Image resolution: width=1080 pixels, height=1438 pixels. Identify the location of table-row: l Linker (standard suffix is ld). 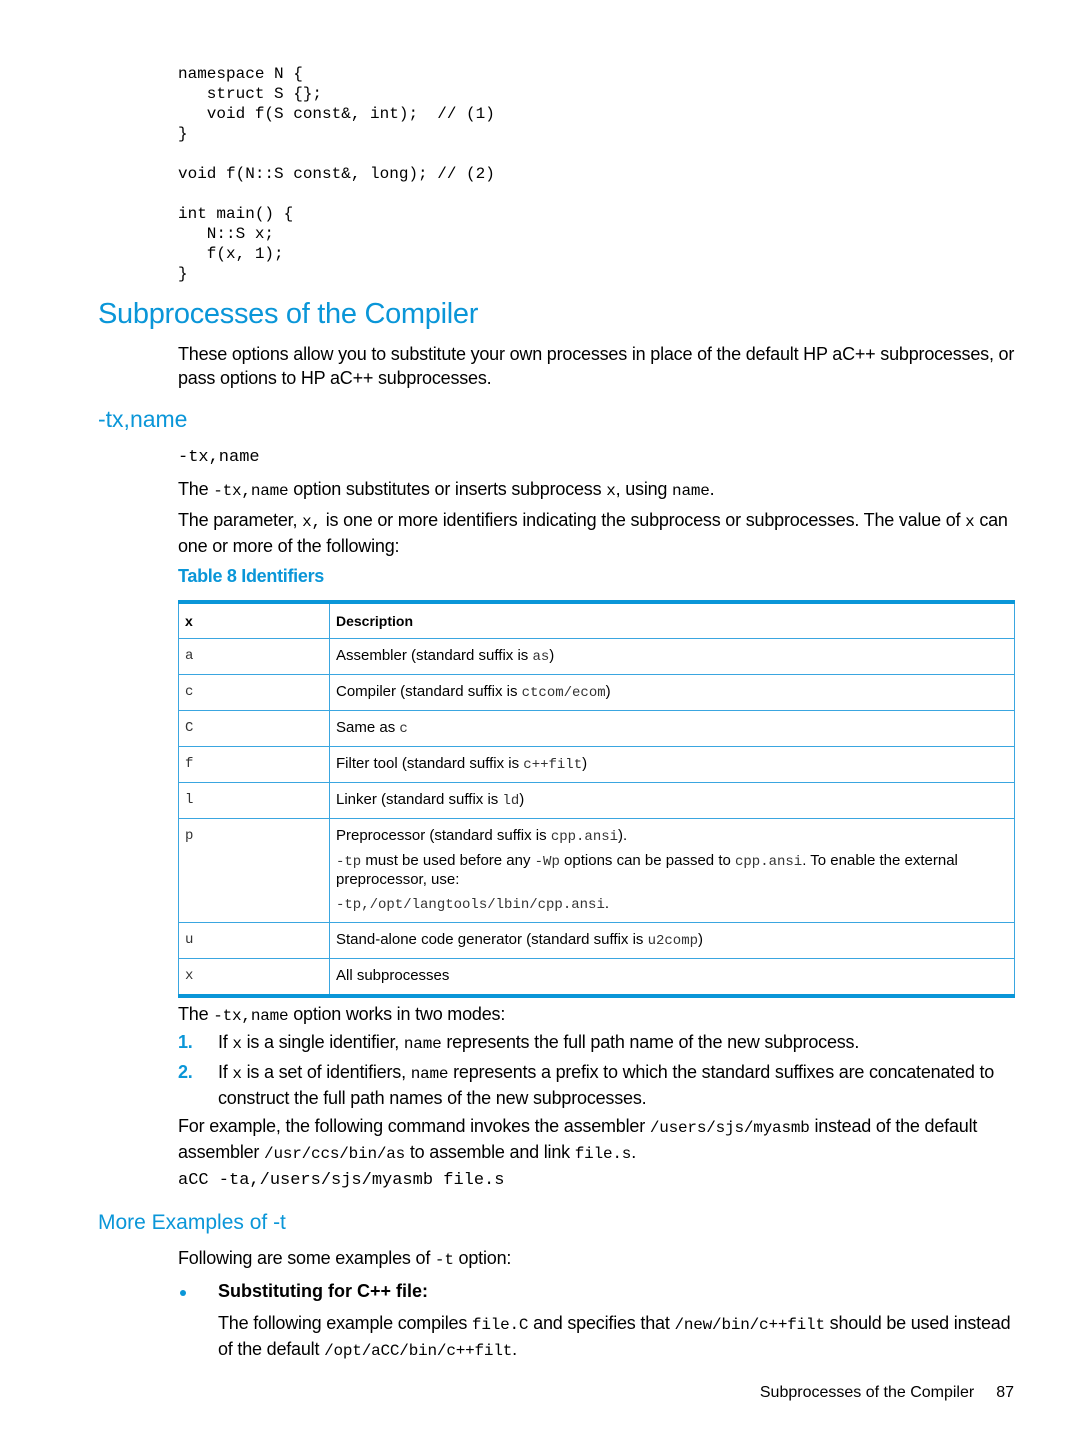
(596, 800).